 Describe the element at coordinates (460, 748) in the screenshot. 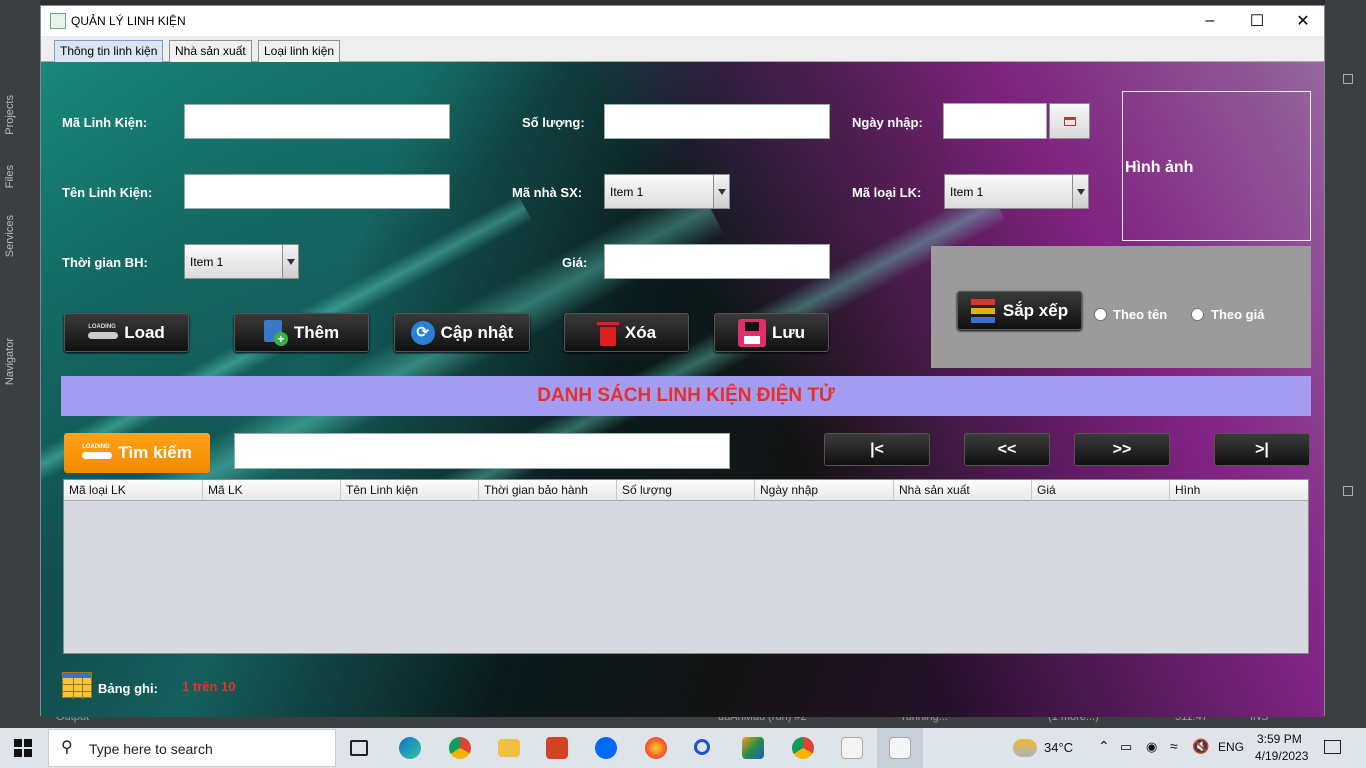

I see `chrome-icon` at that location.